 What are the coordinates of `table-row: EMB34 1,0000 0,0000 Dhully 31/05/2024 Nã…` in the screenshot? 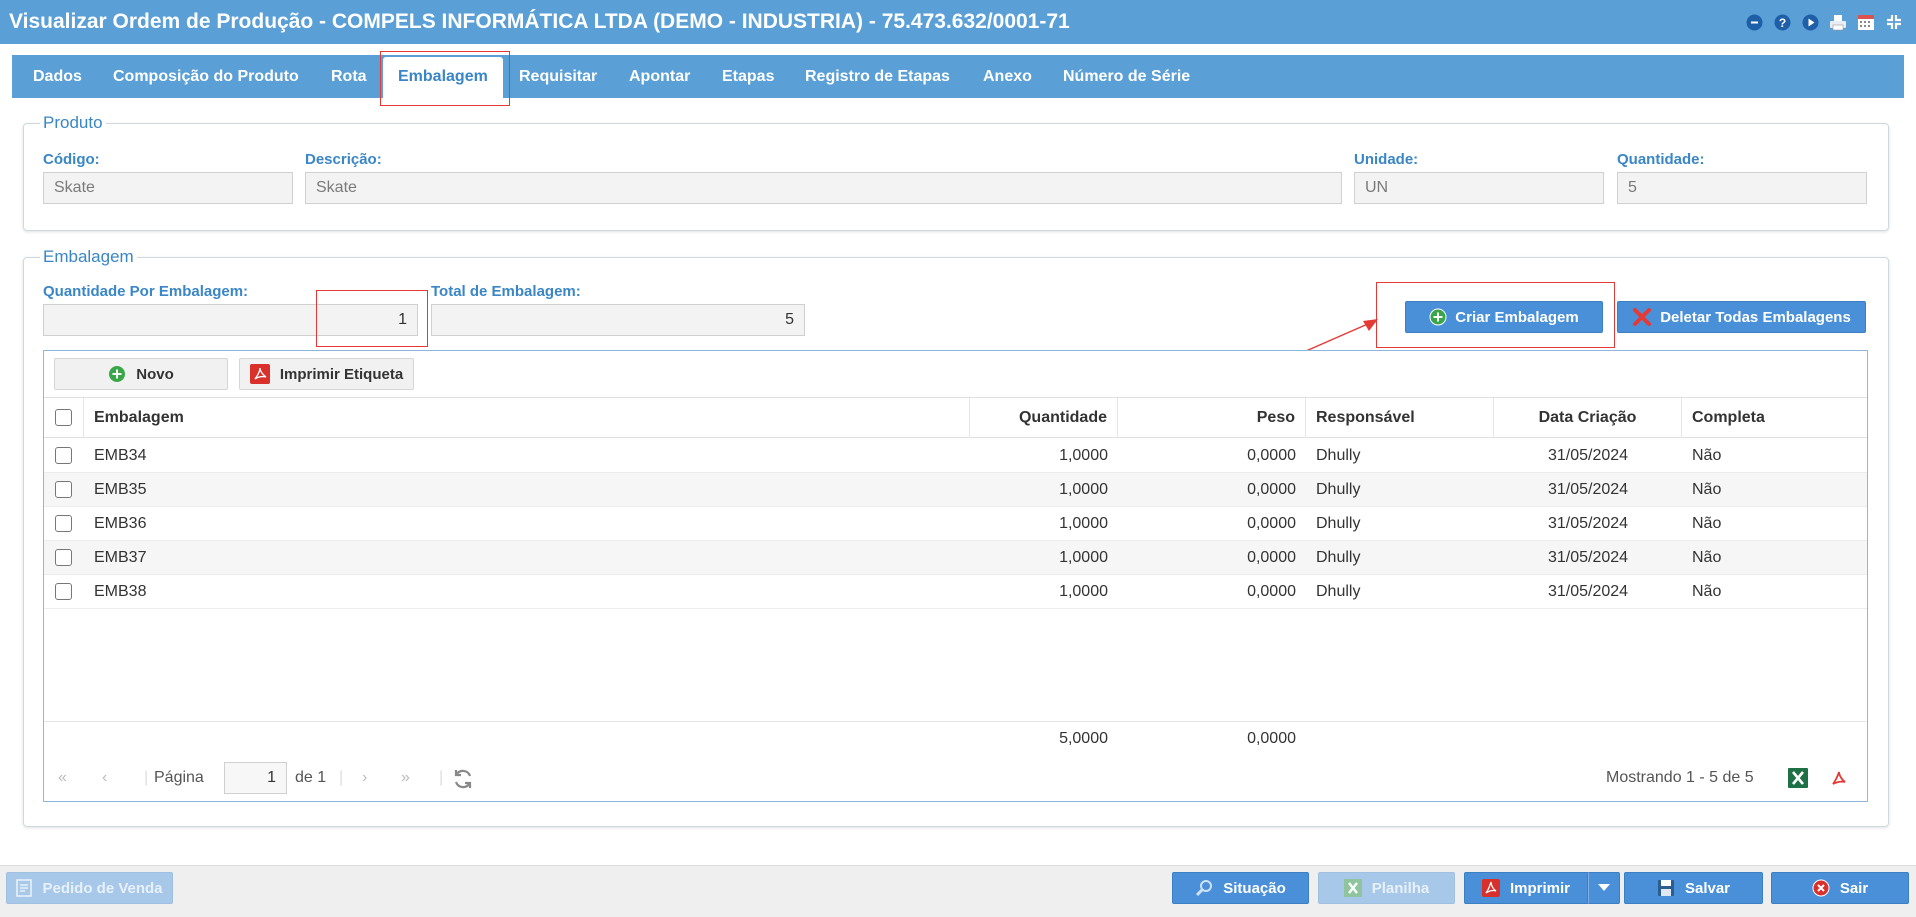 It's located at (955, 456).